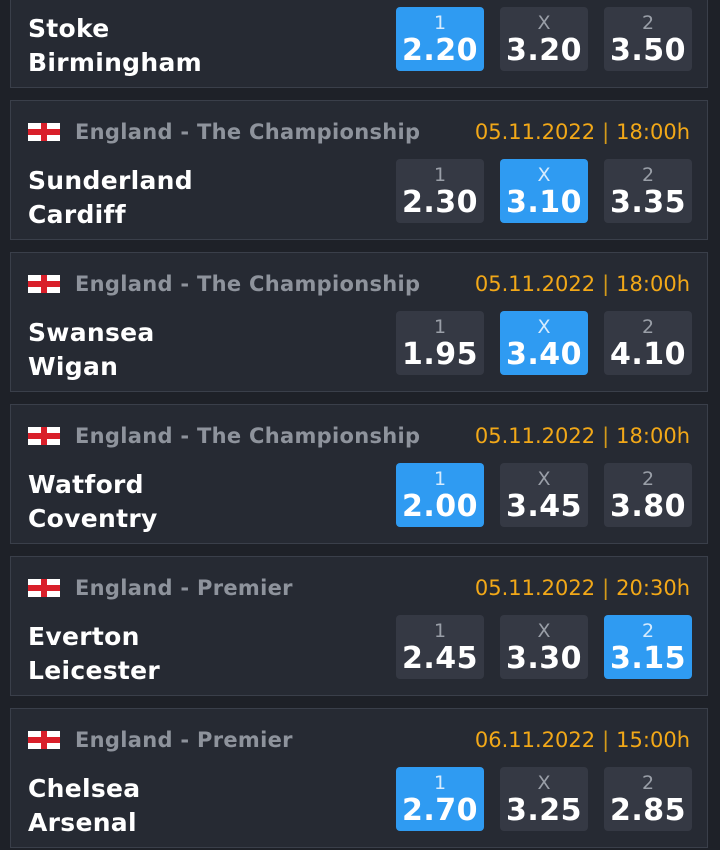 Image resolution: width=720 pixels, height=850 pixels. I want to click on odd-value: 3.15, so click(648, 658).